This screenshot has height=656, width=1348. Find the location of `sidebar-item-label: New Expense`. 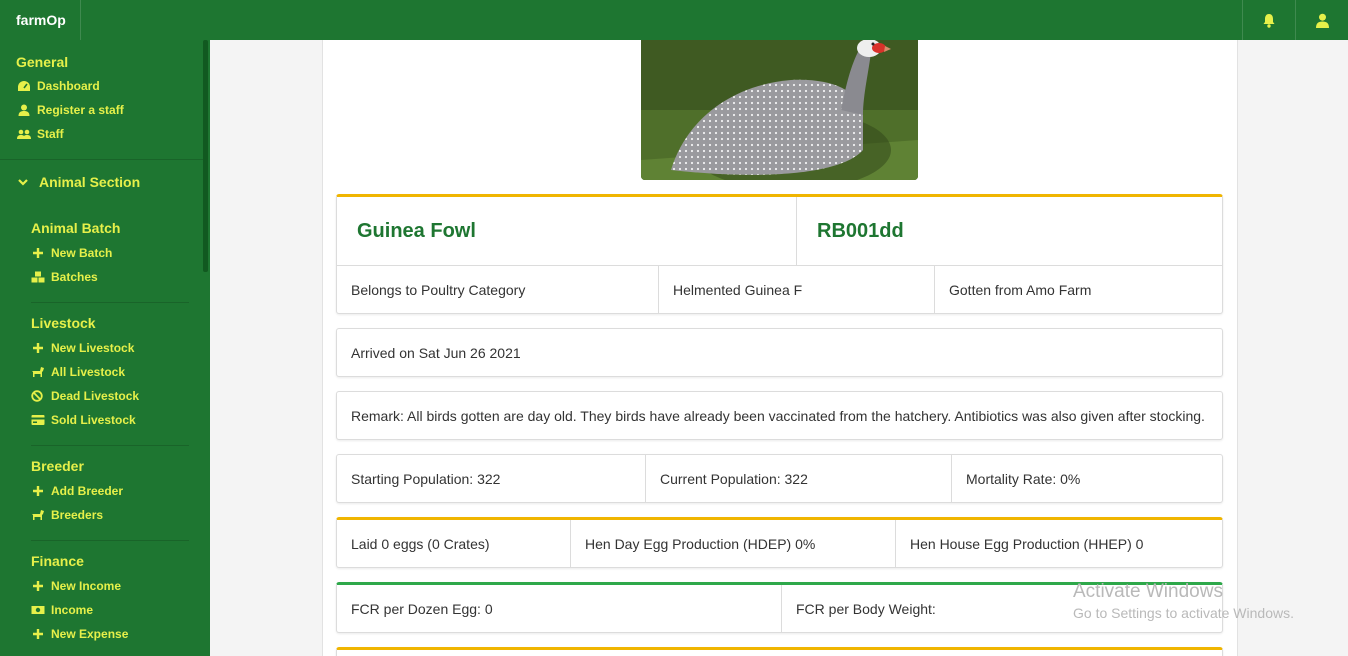

sidebar-item-label: New Expense is located at coordinates (90, 634).